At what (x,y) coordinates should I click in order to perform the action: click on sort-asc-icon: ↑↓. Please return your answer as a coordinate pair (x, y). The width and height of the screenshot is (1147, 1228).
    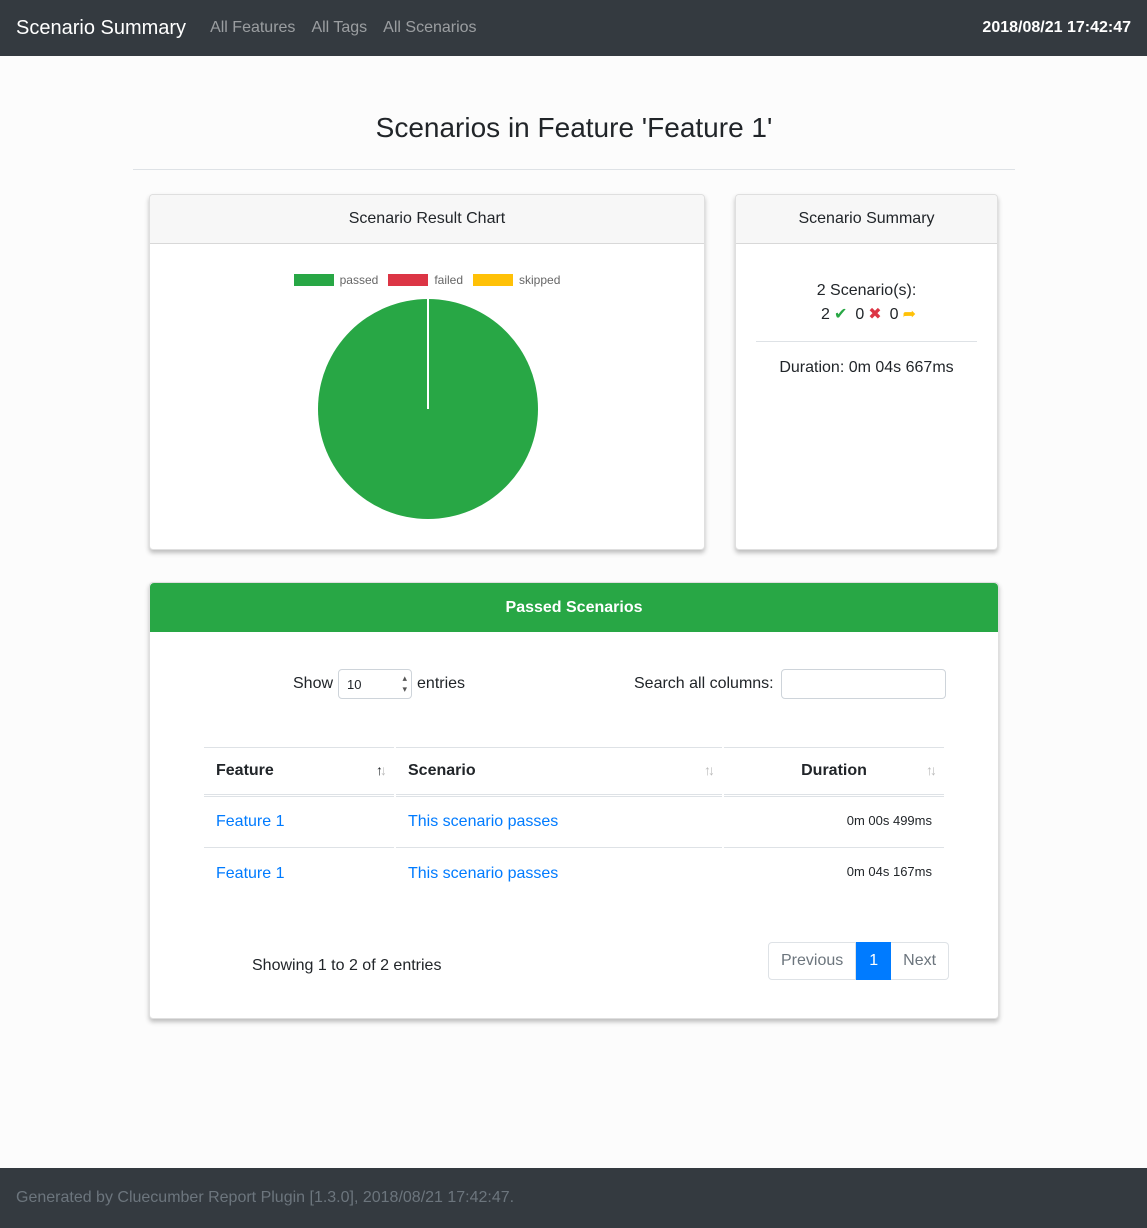
    Looking at the image, I should click on (381, 770).